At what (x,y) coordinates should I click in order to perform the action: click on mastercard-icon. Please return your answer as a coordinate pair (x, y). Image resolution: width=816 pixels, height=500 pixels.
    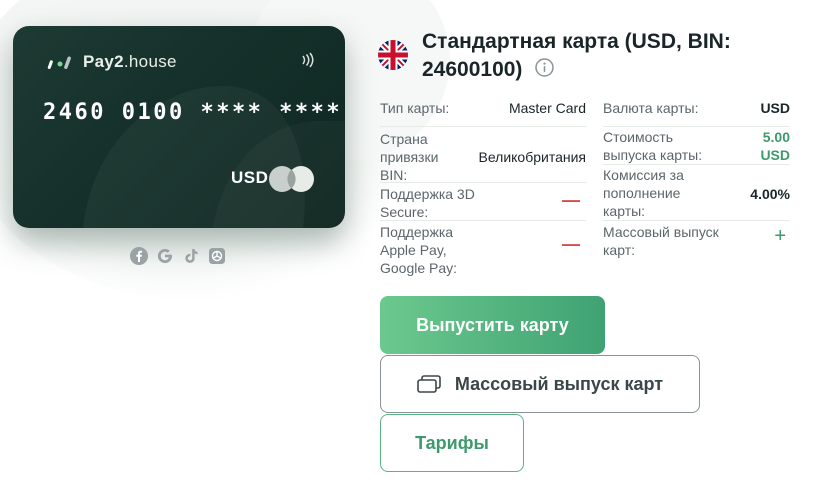
    Looking at the image, I should click on (291, 179).